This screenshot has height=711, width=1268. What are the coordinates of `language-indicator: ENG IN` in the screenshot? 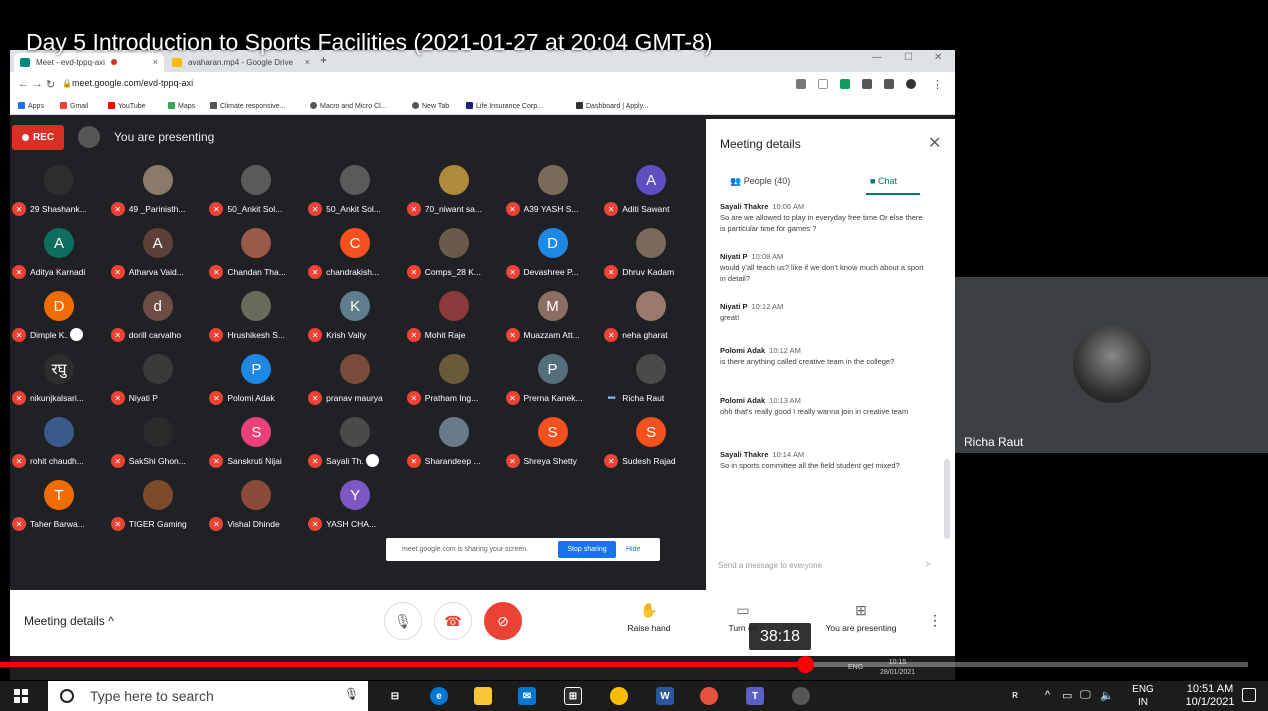 It's located at (1143, 696).